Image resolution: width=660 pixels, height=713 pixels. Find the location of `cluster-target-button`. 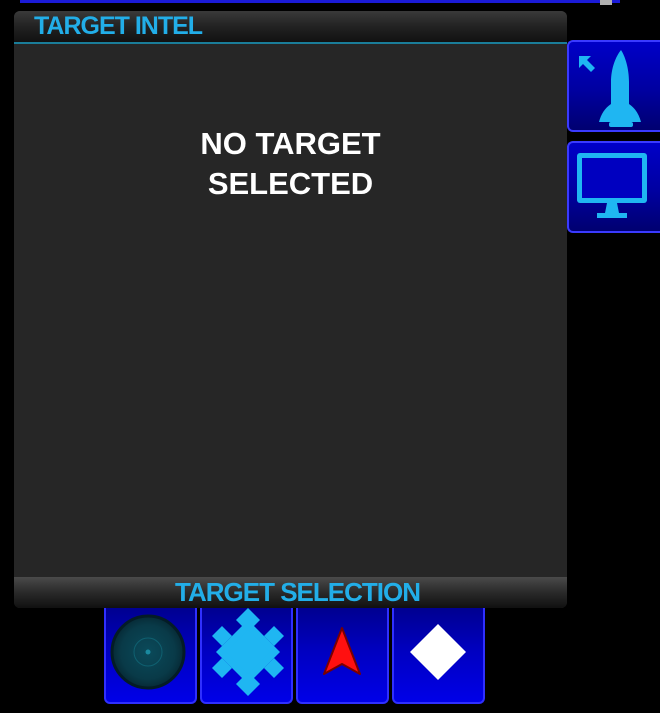

cluster-target-button is located at coordinates (246, 656).